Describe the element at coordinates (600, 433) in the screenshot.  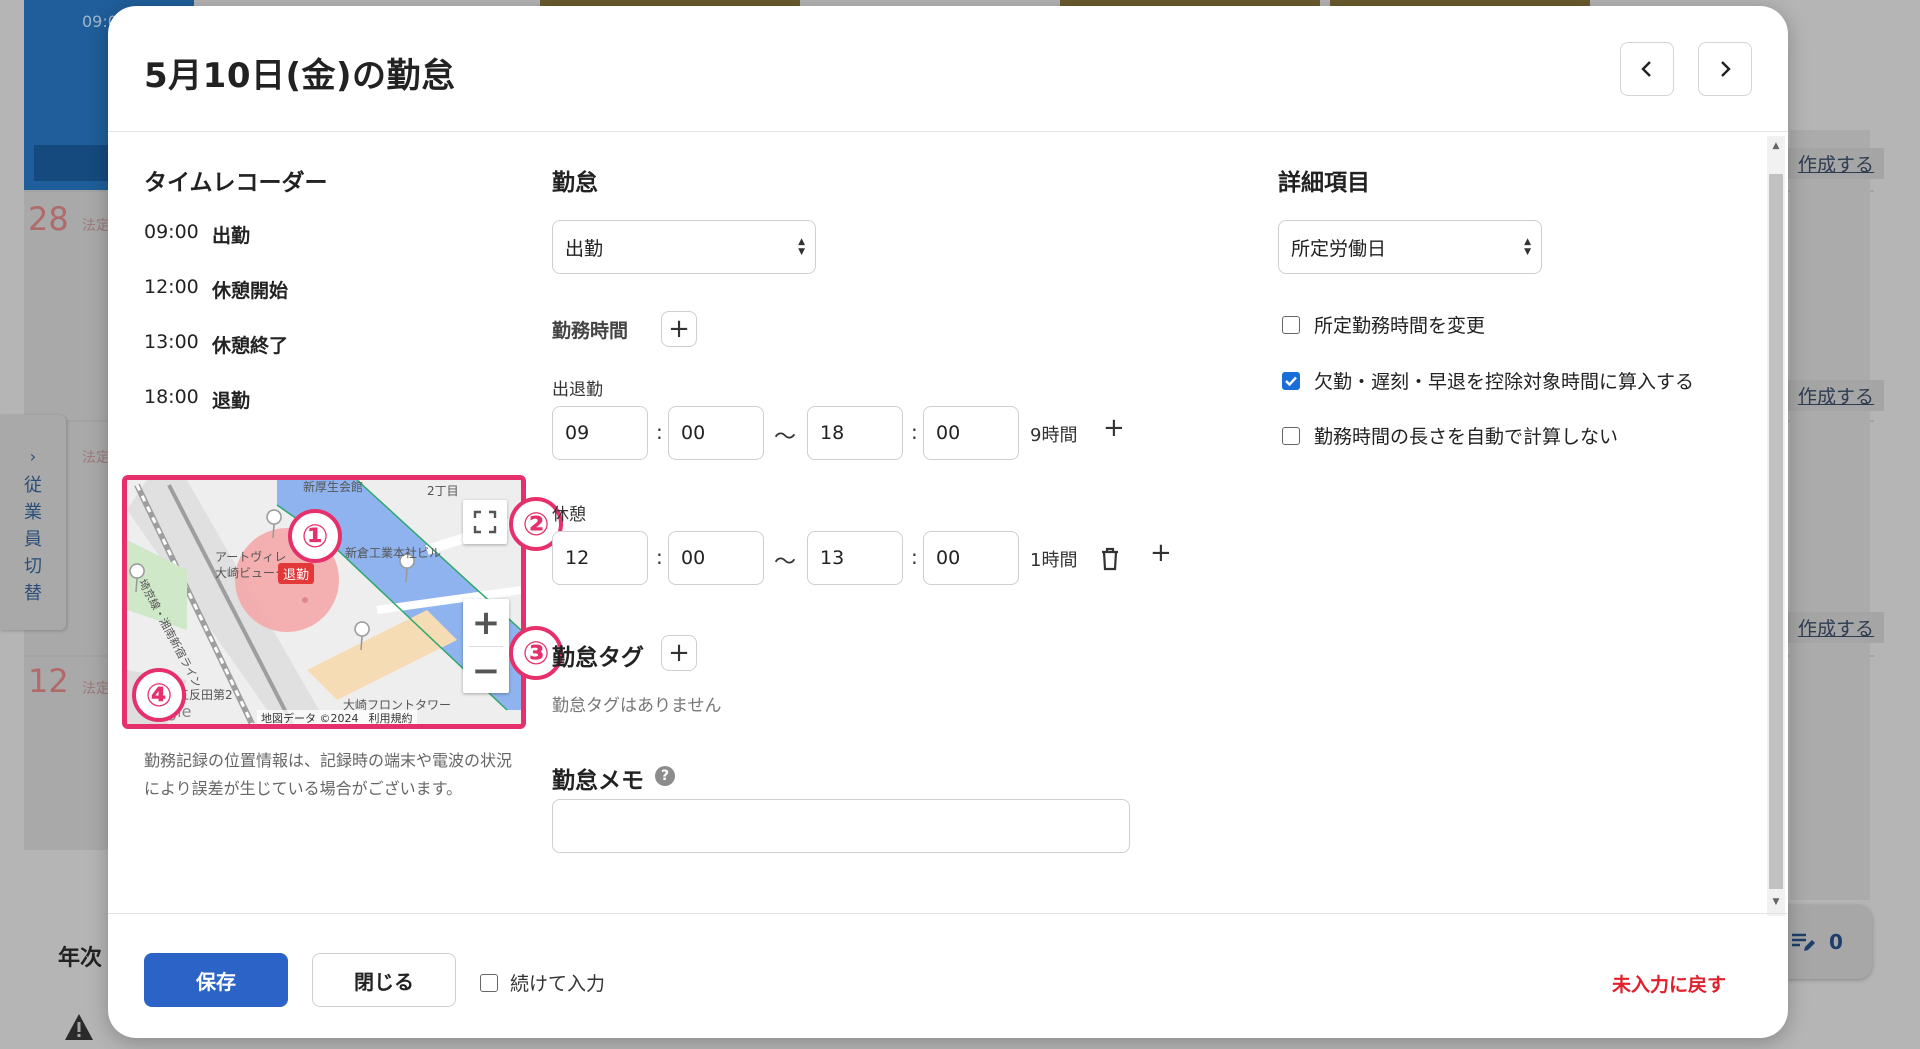
I see `clock-in-hour-input: 09` at that location.